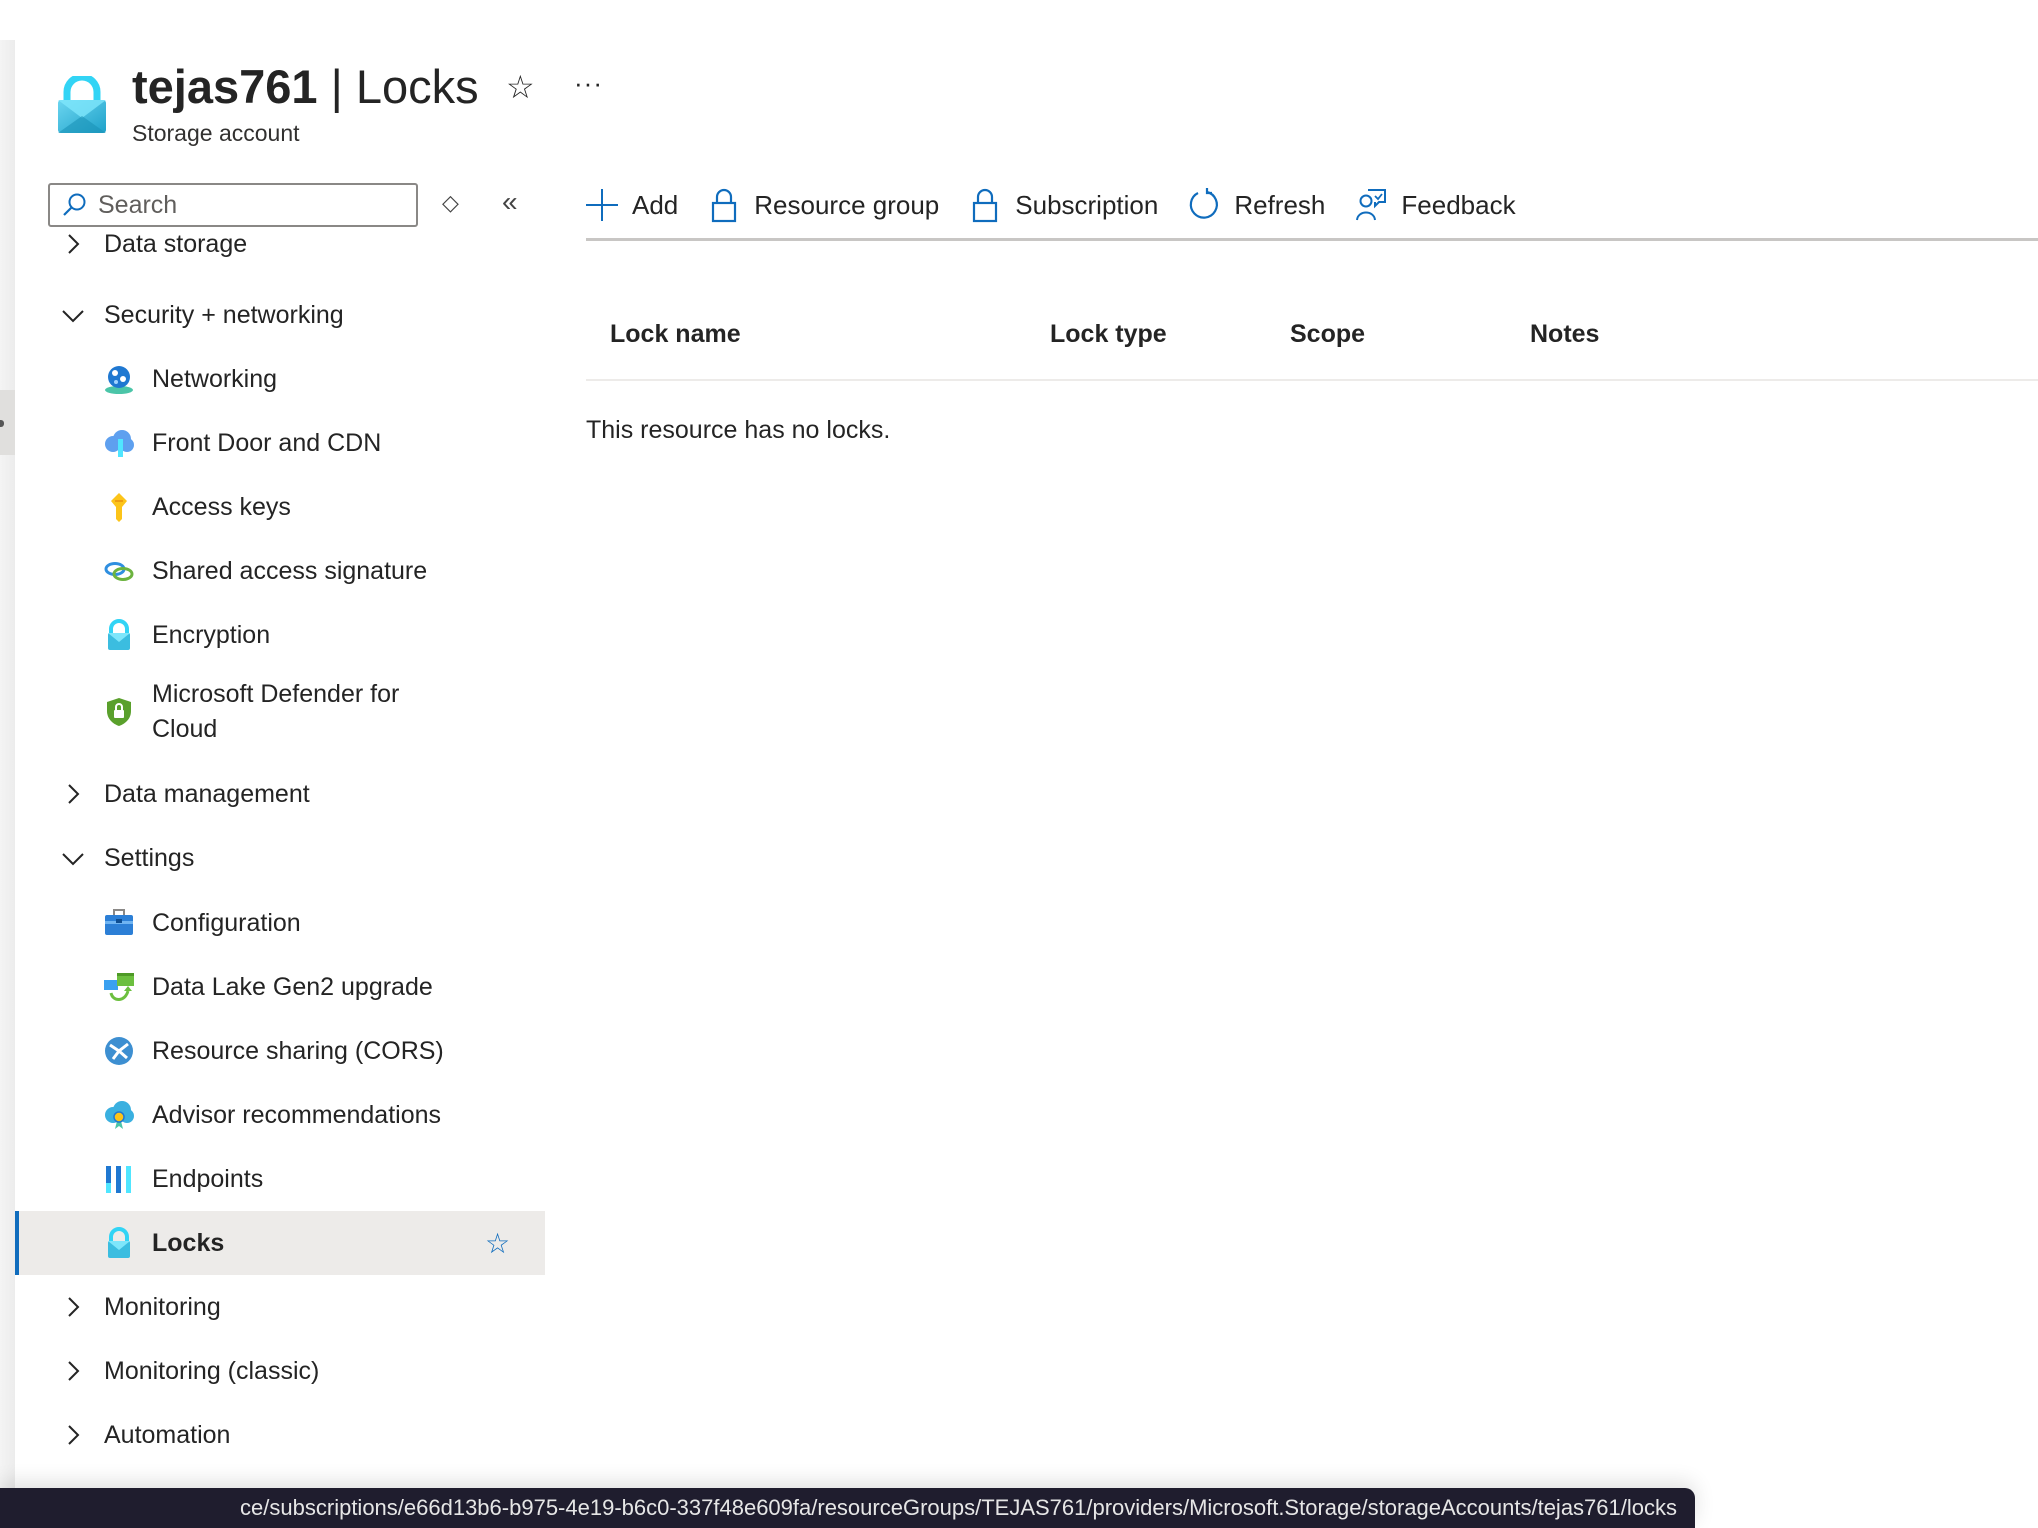 The image size is (2038, 1528). Describe the element at coordinates (1458, 204) in the screenshot. I see `feedback-label: Feedback` at that location.